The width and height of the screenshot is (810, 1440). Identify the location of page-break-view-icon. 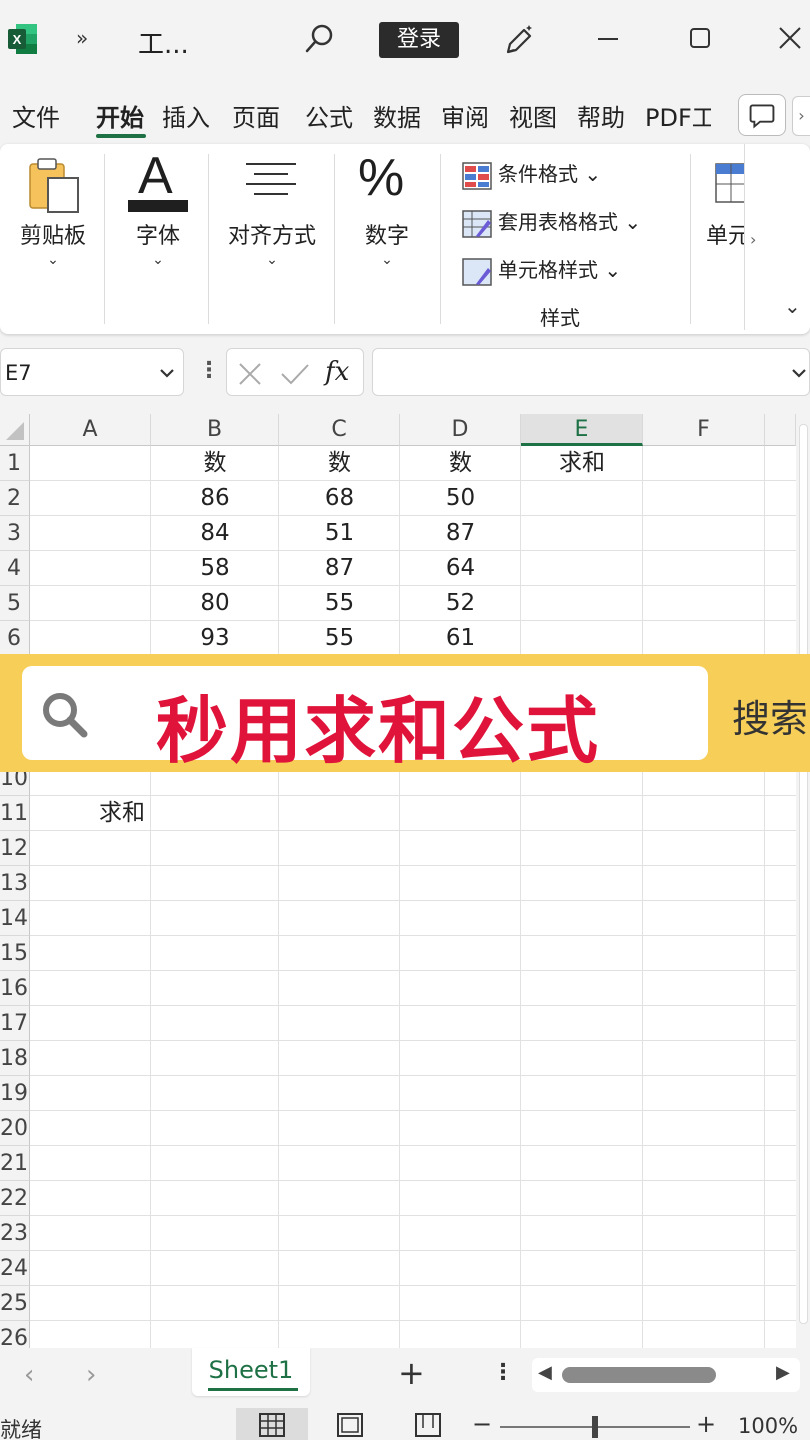
(428, 1424).